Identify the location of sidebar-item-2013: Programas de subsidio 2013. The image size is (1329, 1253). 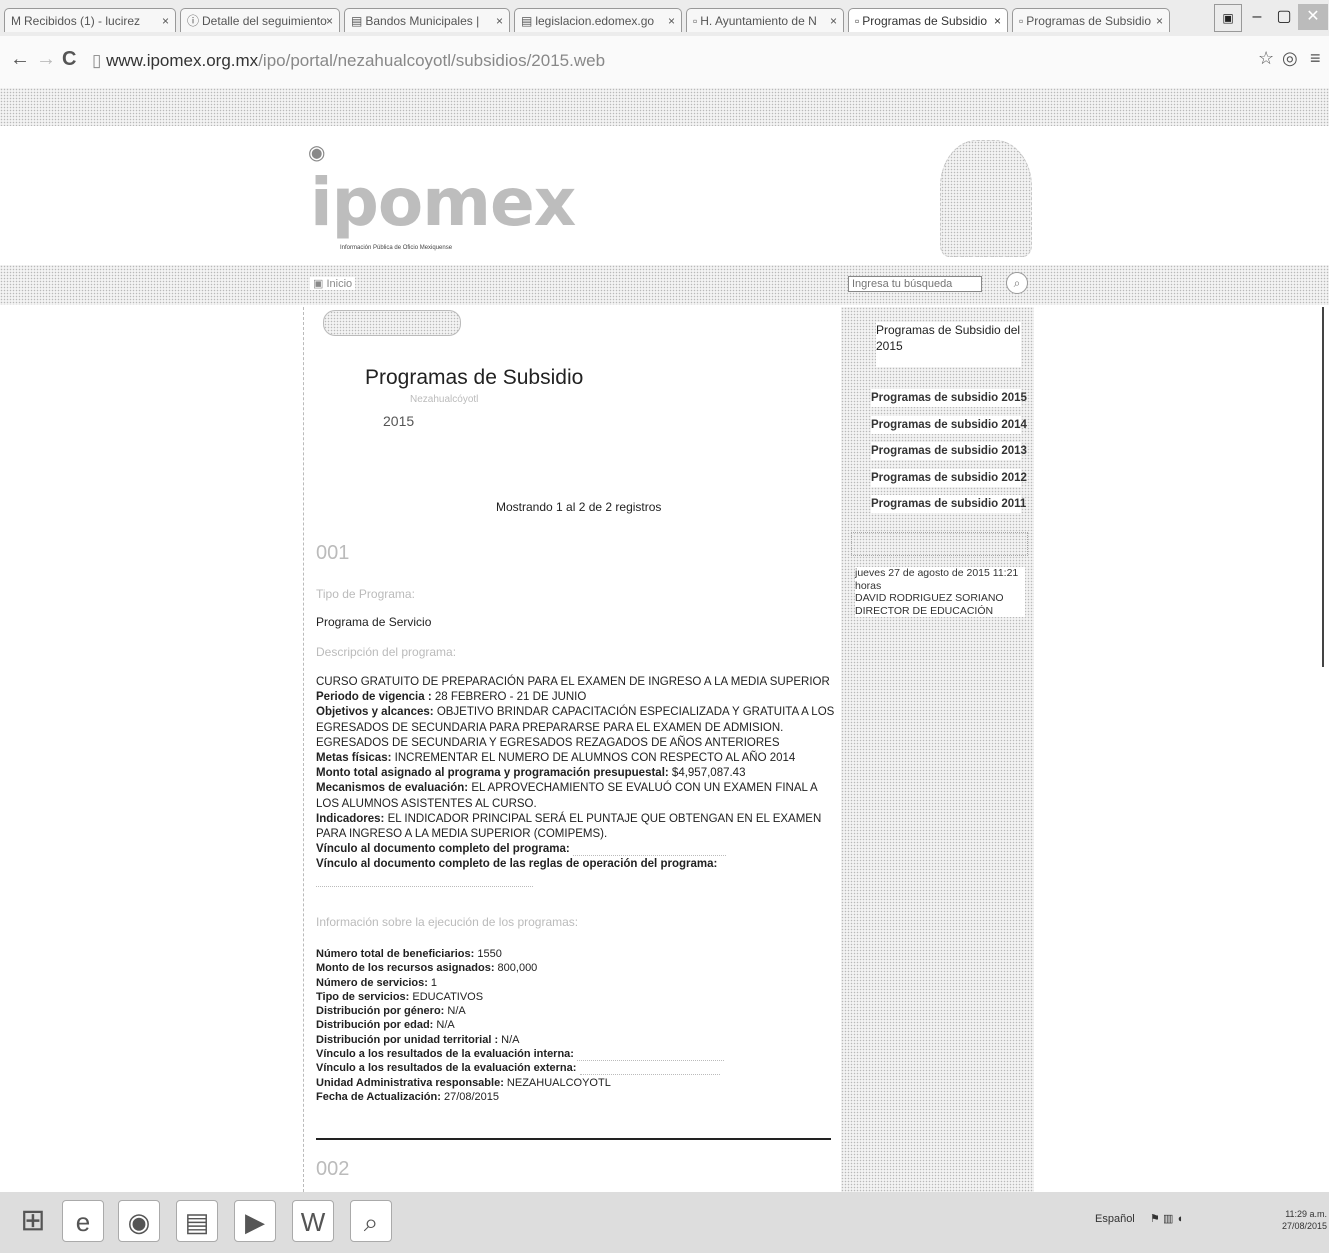
(949, 451).